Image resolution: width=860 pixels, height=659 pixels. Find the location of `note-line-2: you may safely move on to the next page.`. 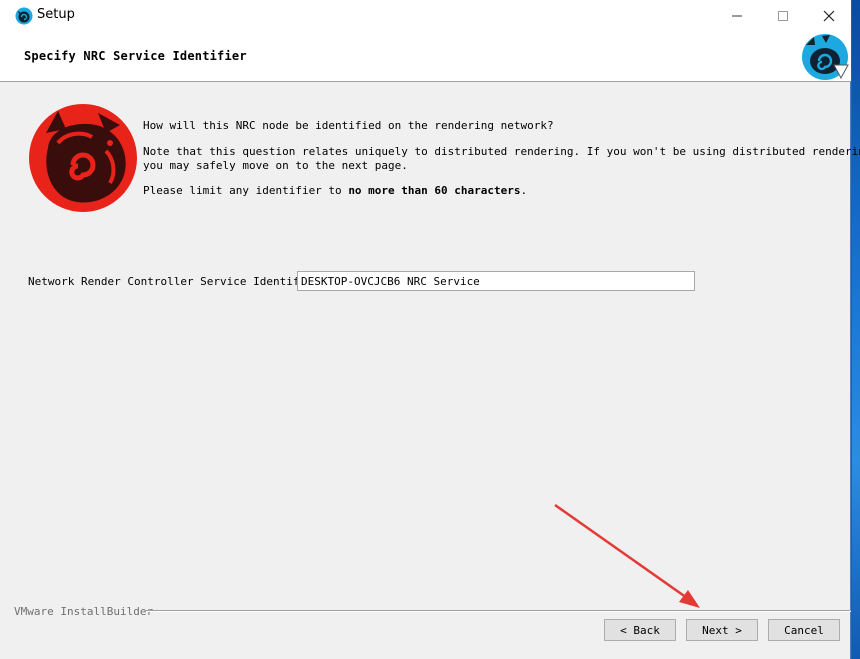

note-line-2: you may safely move on to the next page. is located at coordinates (275, 165).